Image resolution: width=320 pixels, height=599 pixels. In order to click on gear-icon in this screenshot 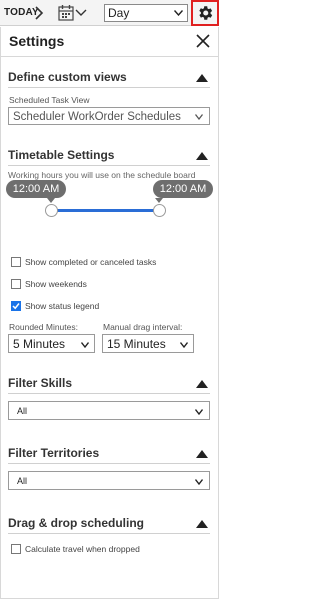, I will do `click(206, 13)`.